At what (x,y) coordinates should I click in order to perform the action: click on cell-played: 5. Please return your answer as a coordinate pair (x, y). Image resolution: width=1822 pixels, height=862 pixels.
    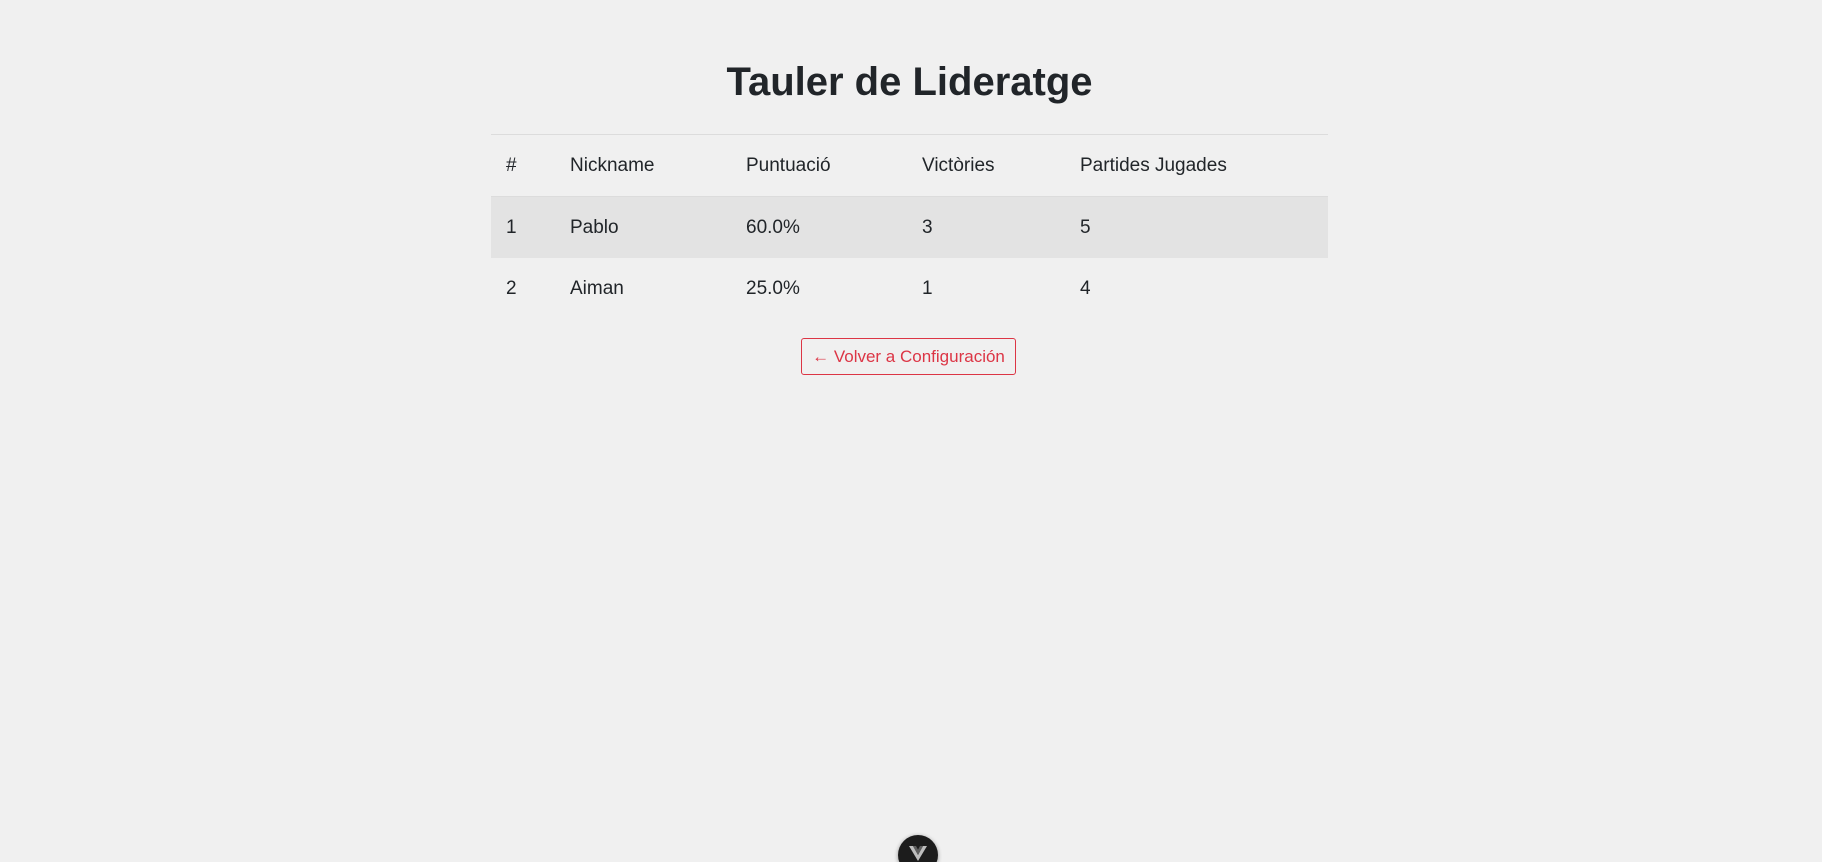
    Looking at the image, I should click on (1085, 227).